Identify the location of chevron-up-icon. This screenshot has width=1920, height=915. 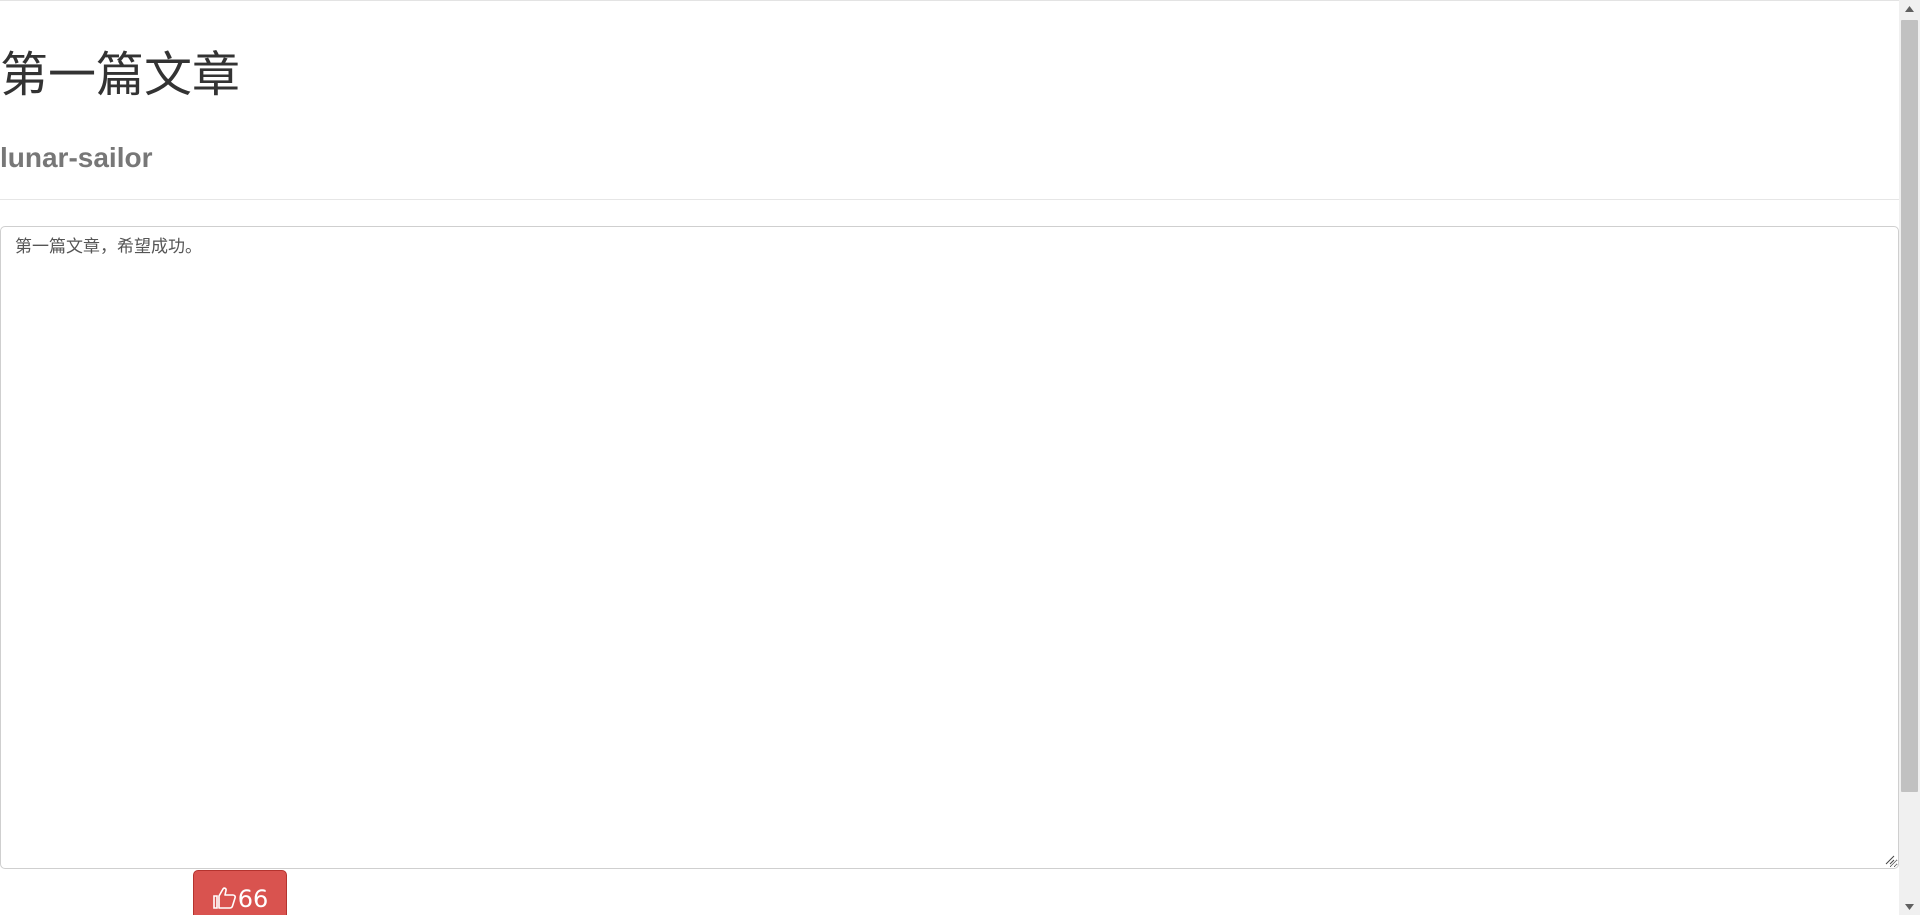
(1909, 8).